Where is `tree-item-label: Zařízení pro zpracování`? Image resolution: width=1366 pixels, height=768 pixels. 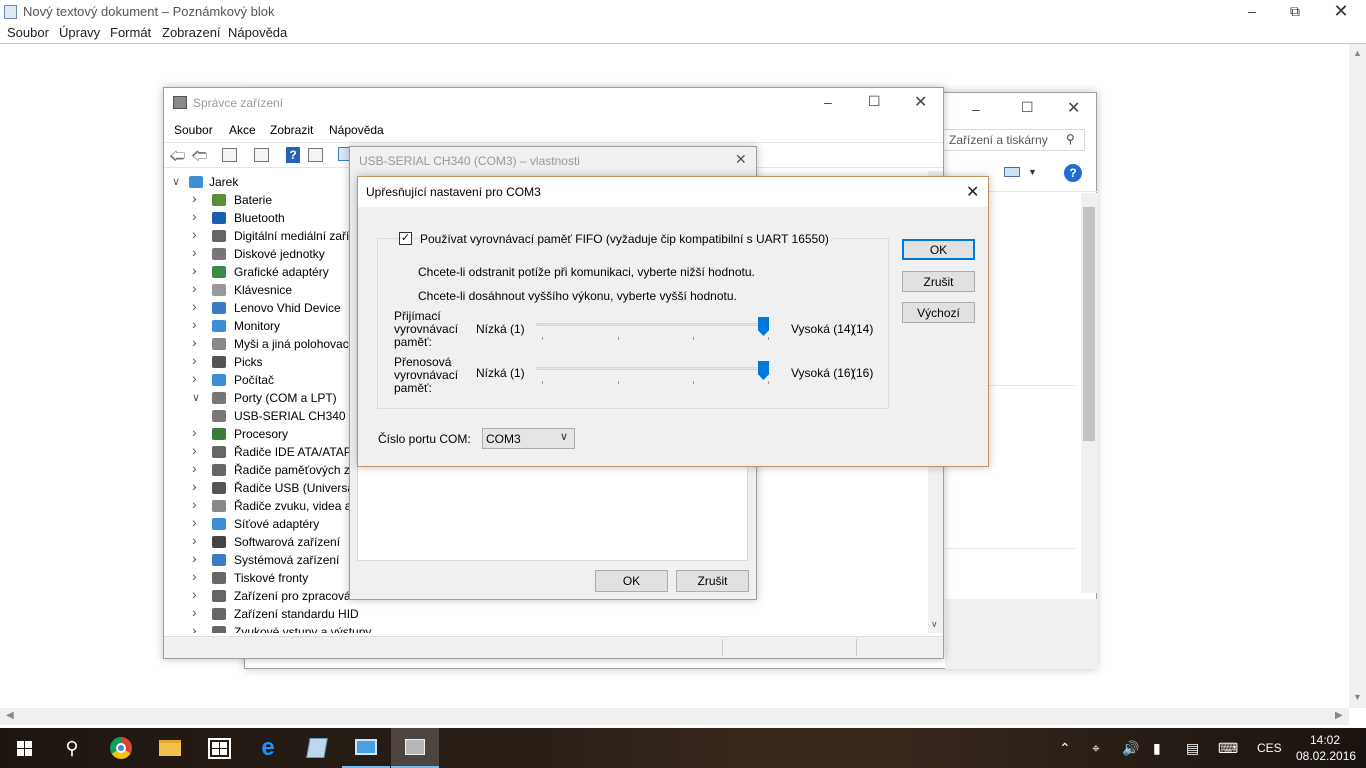
tree-item-label: Zařízení pro zpracování is located at coordinates (297, 596).